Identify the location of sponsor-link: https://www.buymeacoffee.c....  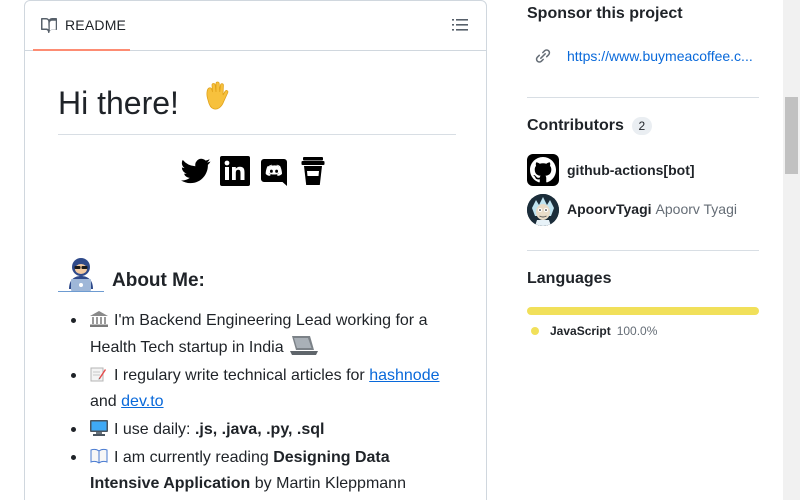
(644, 56).